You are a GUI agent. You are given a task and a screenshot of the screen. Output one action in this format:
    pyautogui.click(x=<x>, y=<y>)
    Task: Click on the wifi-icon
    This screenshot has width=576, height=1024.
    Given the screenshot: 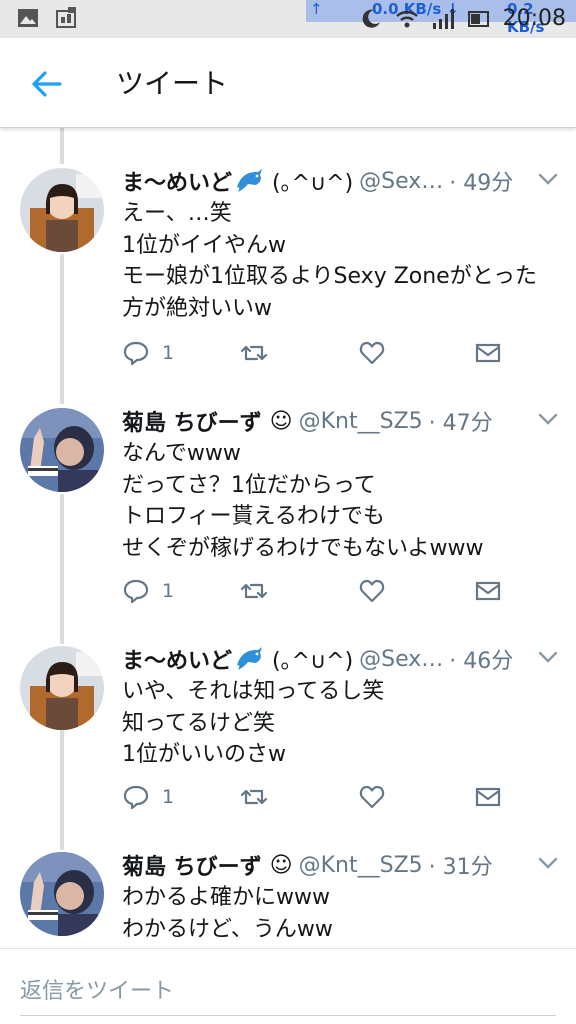 What is the action you would take?
    pyautogui.click(x=406, y=18)
    